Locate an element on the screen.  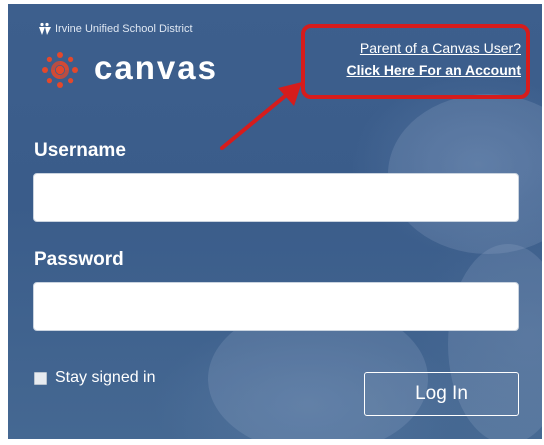
username-input is located at coordinates (276, 197).